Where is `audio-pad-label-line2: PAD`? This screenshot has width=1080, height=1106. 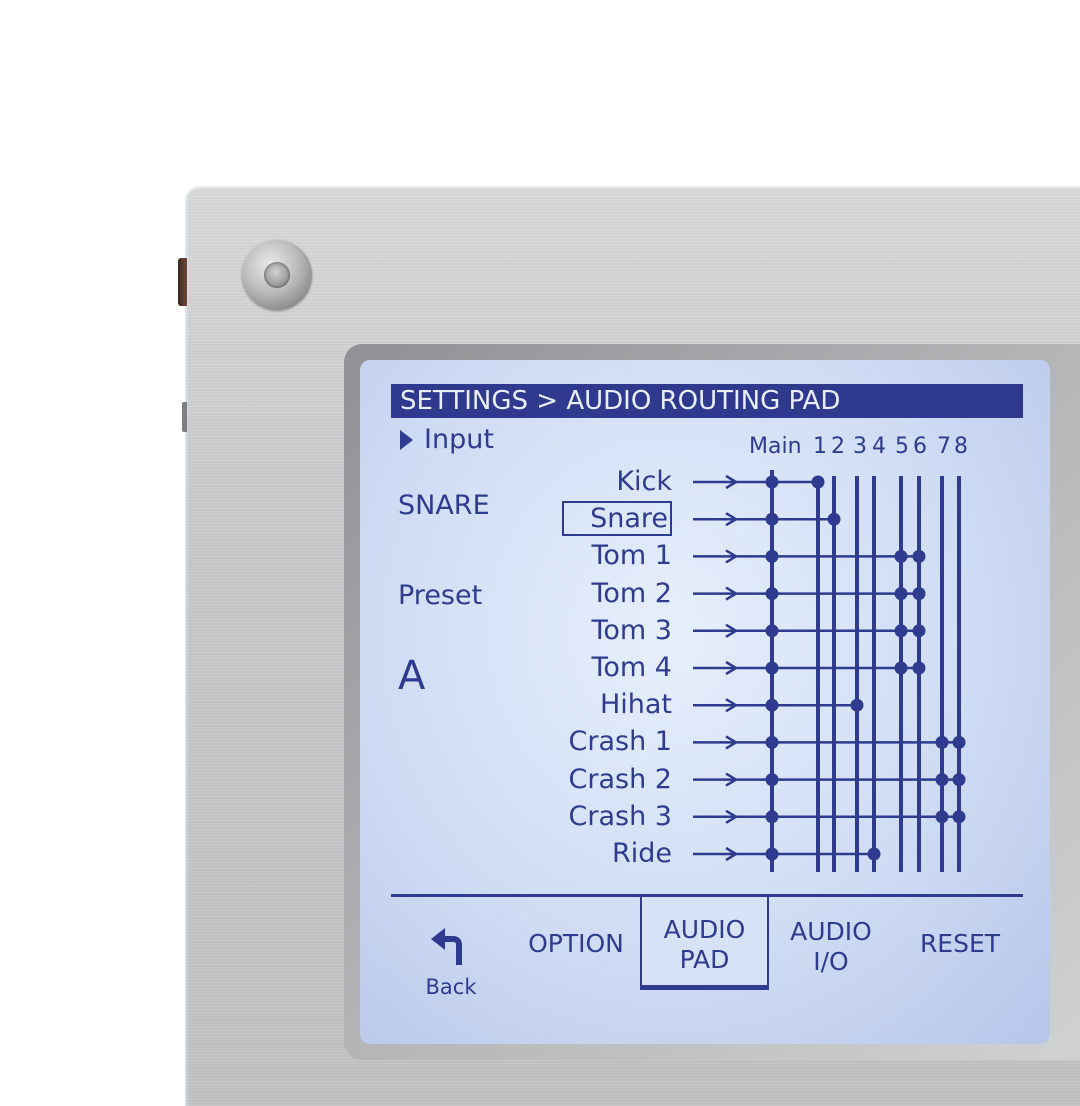 audio-pad-label-line2: PAD is located at coordinates (704, 959).